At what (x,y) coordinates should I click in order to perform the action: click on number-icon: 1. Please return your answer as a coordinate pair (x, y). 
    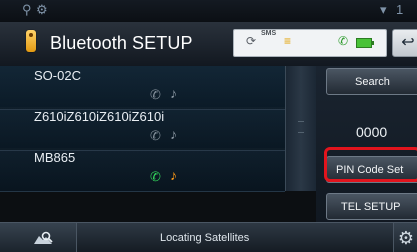
    Looking at the image, I should click on (400, 9).